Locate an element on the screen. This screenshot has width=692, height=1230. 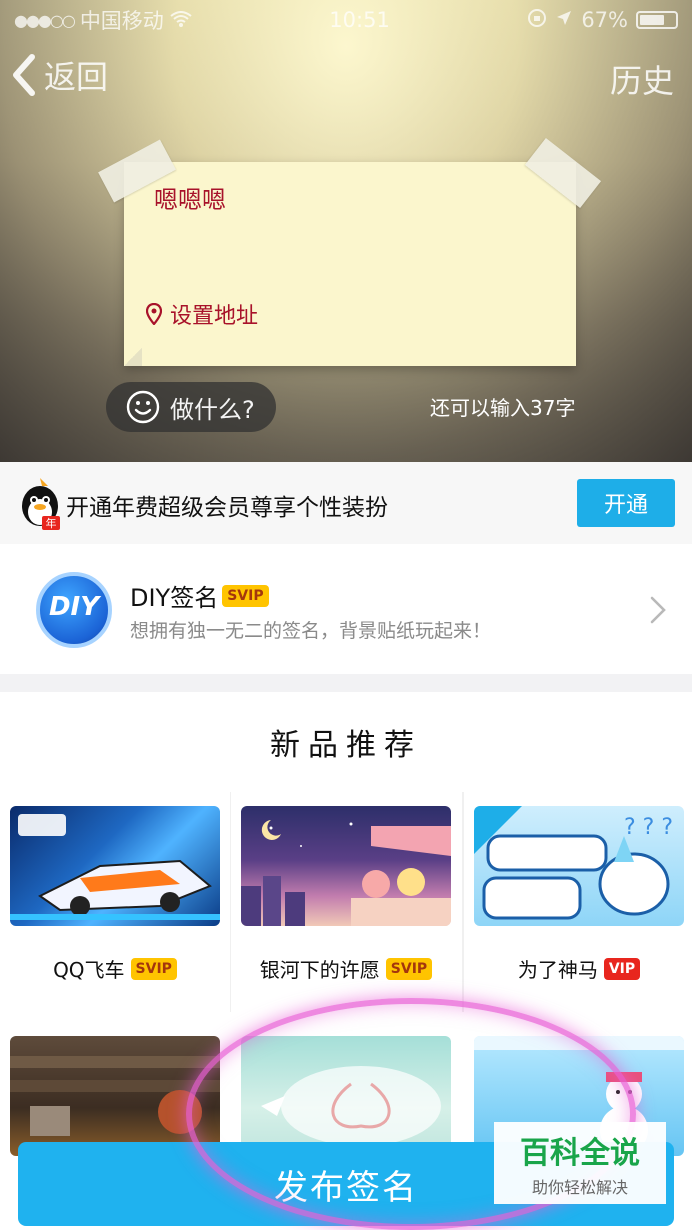
signature-text: 嗯嗯嗯 is located at coordinates (190, 197).